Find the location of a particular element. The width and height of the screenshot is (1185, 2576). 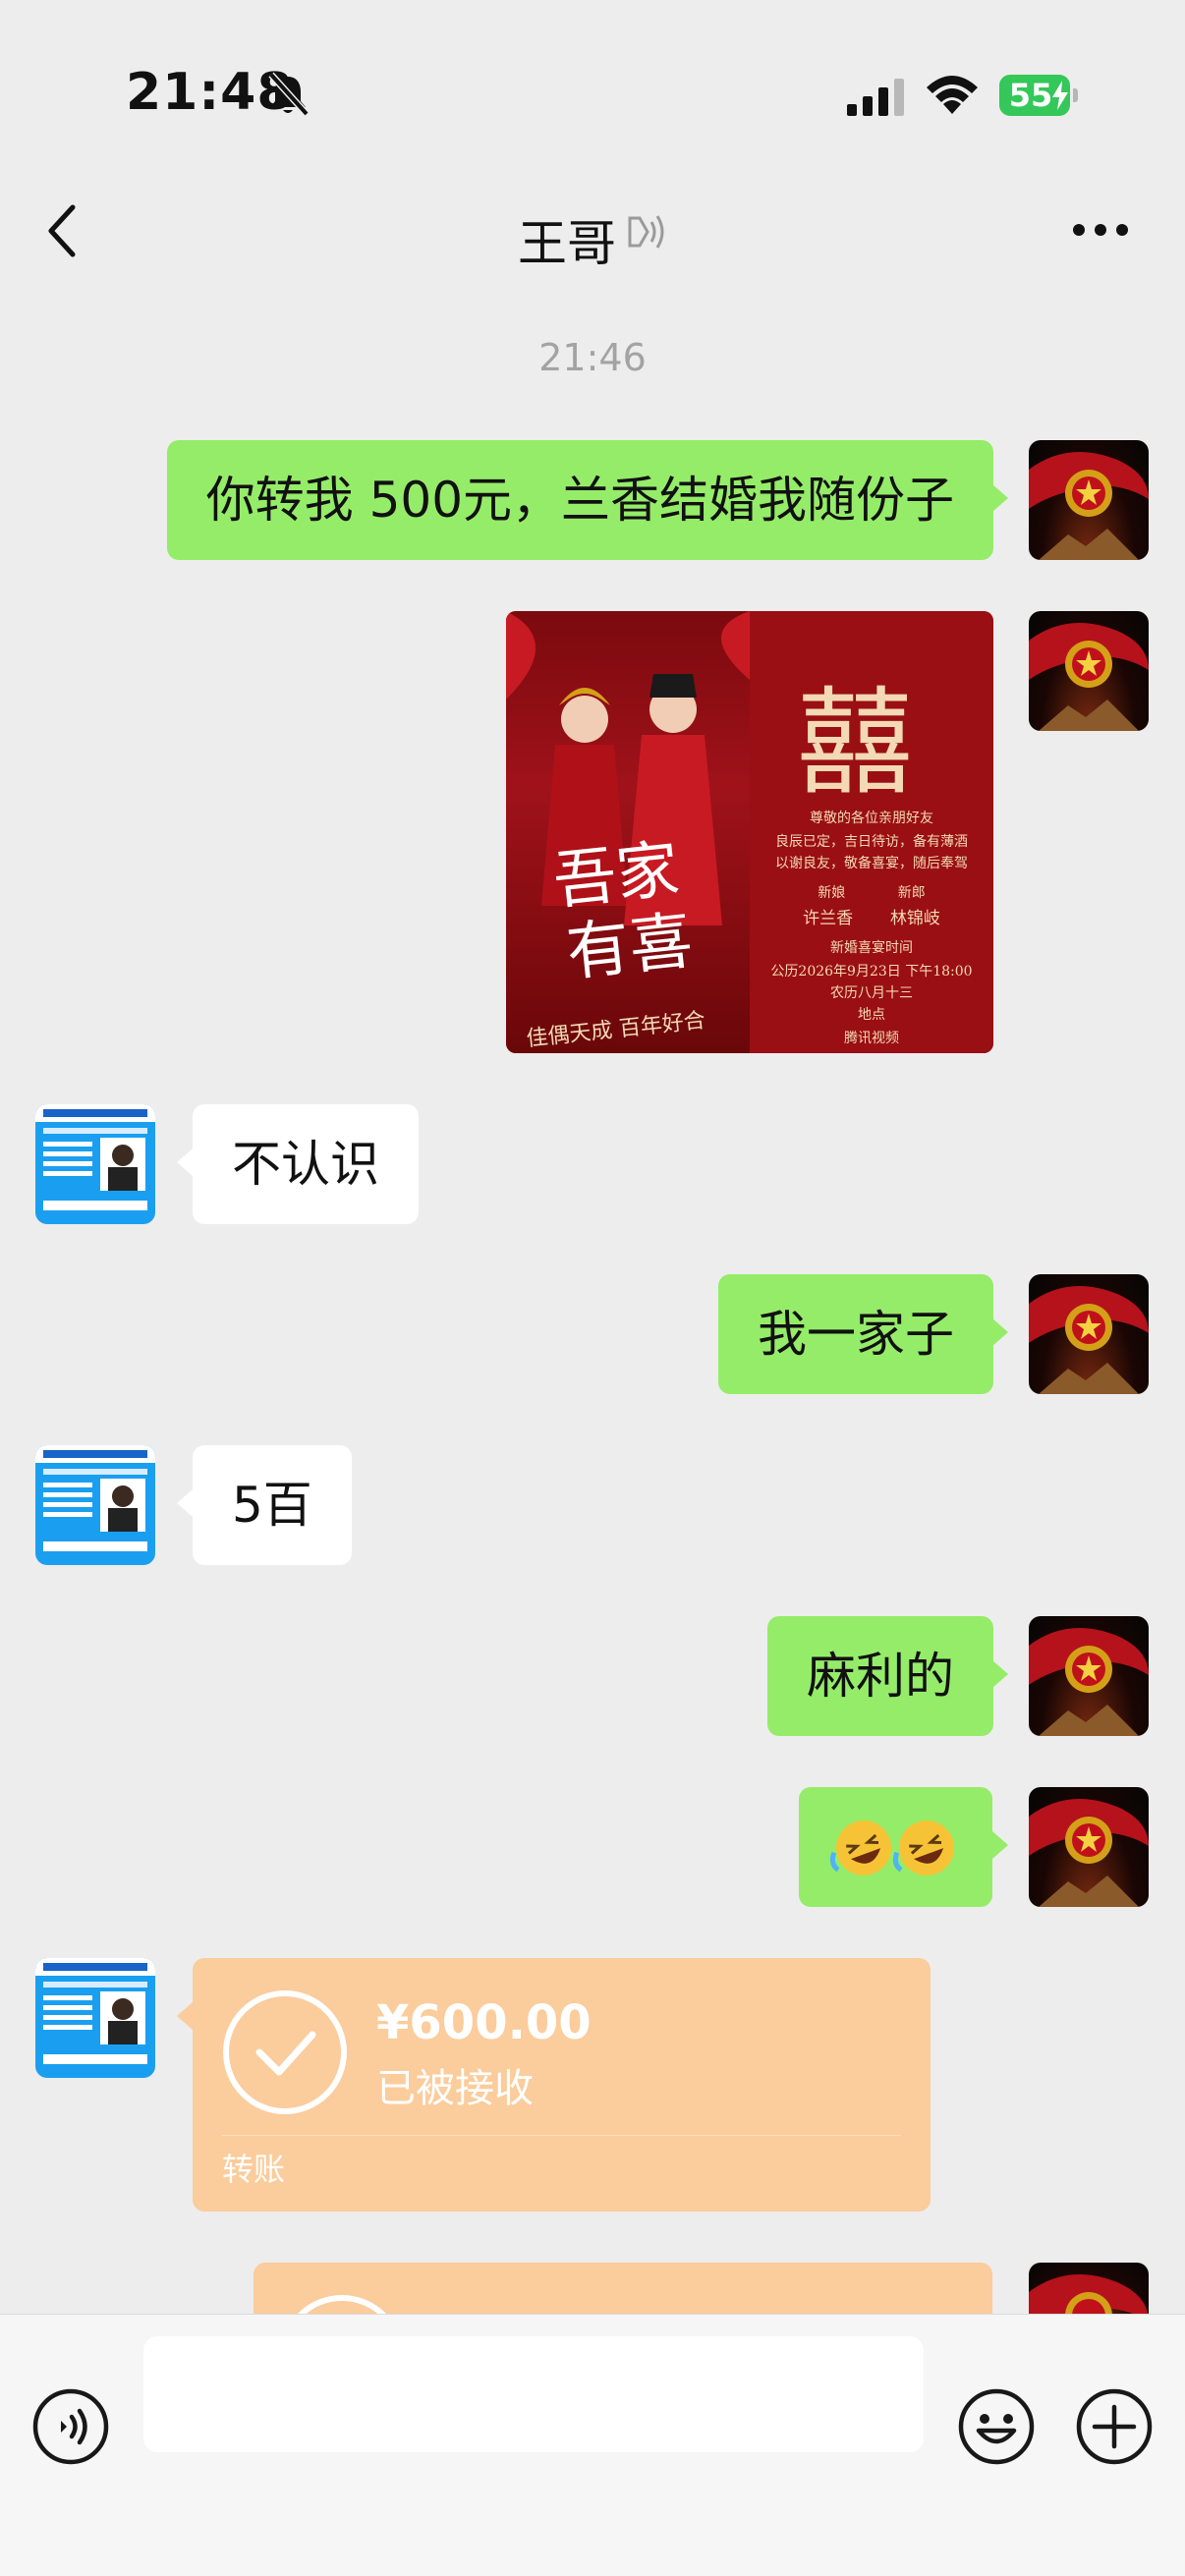

transfer-status: 已被接收 is located at coordinates (455, 2088).